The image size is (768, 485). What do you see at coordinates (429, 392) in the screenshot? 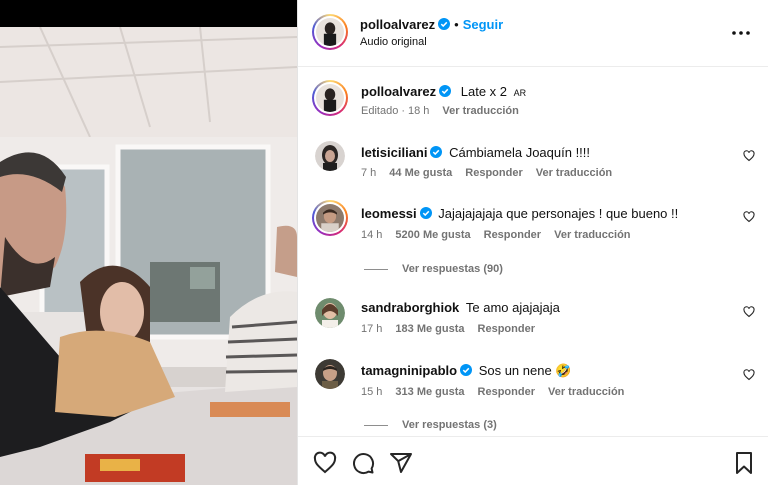
I see `comment-likes: 313 Me gusta` at bounding box center [429, 392].